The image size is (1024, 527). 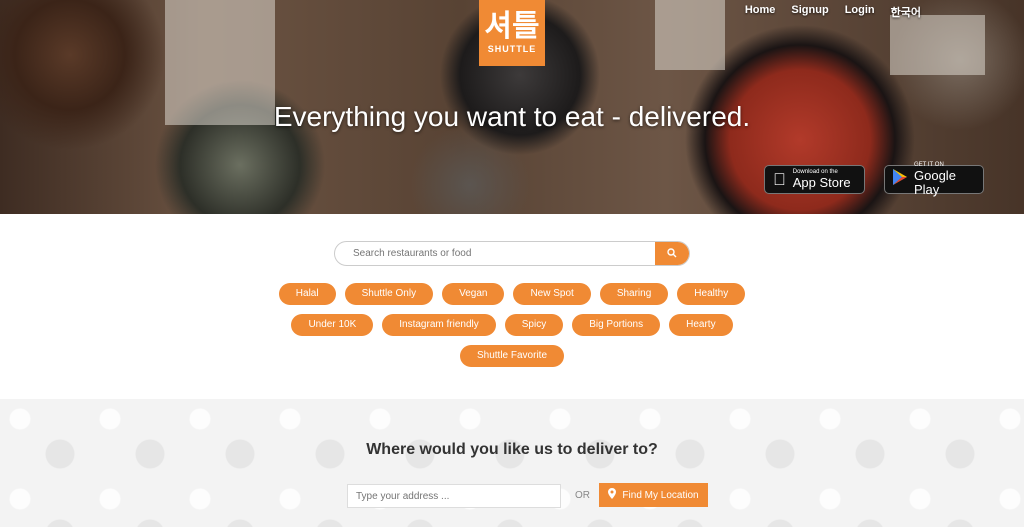 I want to click on map-pin-icon, so click(x=612, y=495).